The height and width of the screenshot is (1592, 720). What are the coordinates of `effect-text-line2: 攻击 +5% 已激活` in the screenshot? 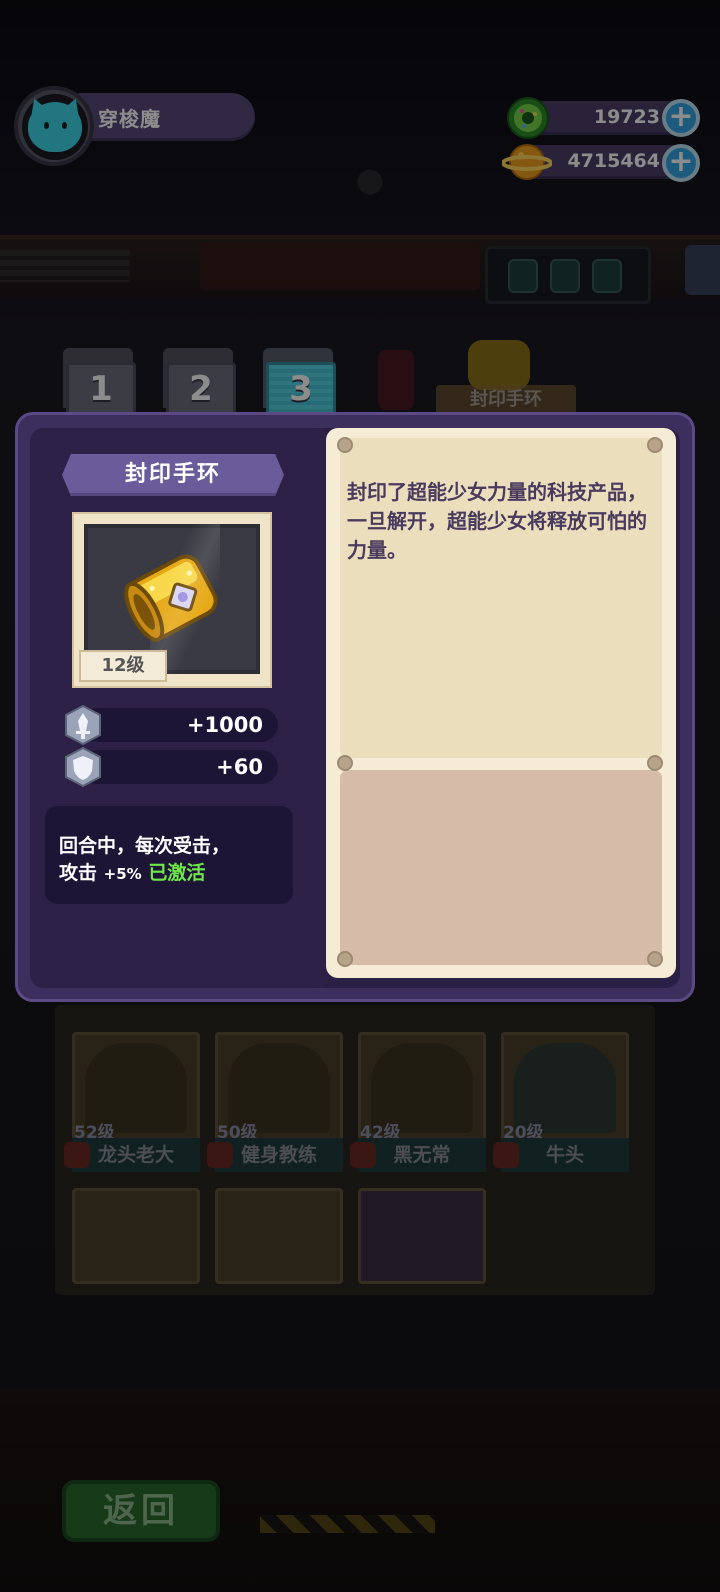 It's located at (132, 871).